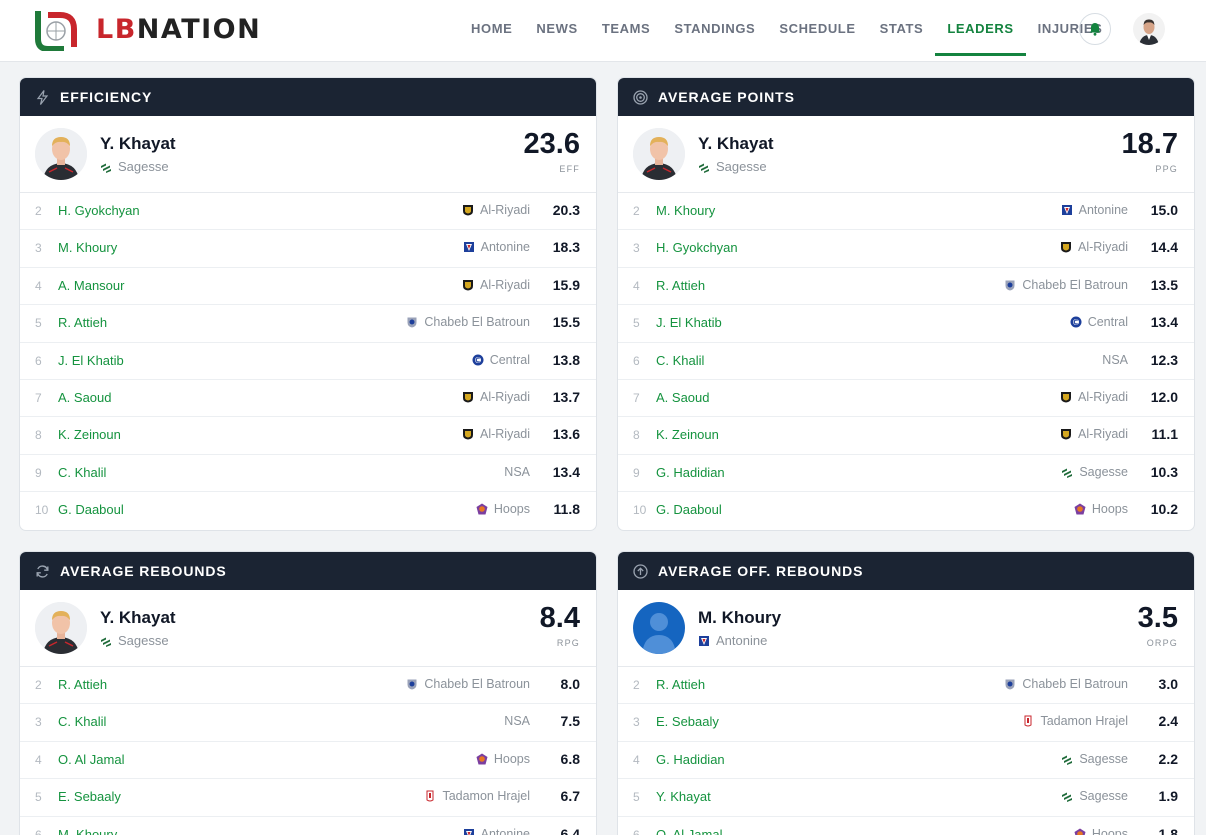 This screenshot has width=1206, height=835. Describe the element at coordinates (38, 248) in the screenshot. I see `rank: 3` at that location.